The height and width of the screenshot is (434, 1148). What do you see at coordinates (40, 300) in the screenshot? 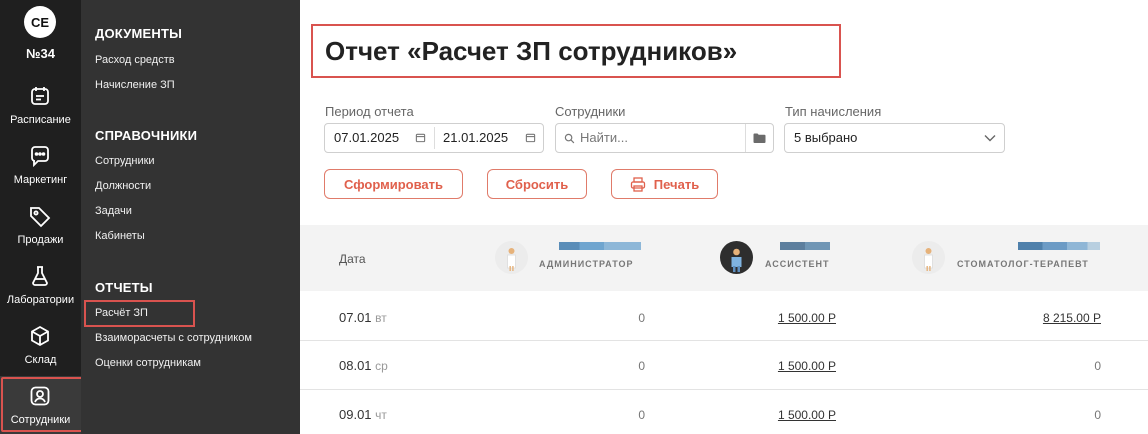
I see `rail-item-label: Лаборатории` at bounding box center [40, 300].